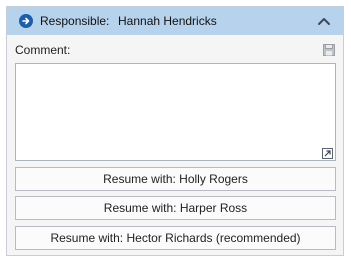  I want to click on panel-header: Responsible: Hannah Hendricks, so click(175, 21).